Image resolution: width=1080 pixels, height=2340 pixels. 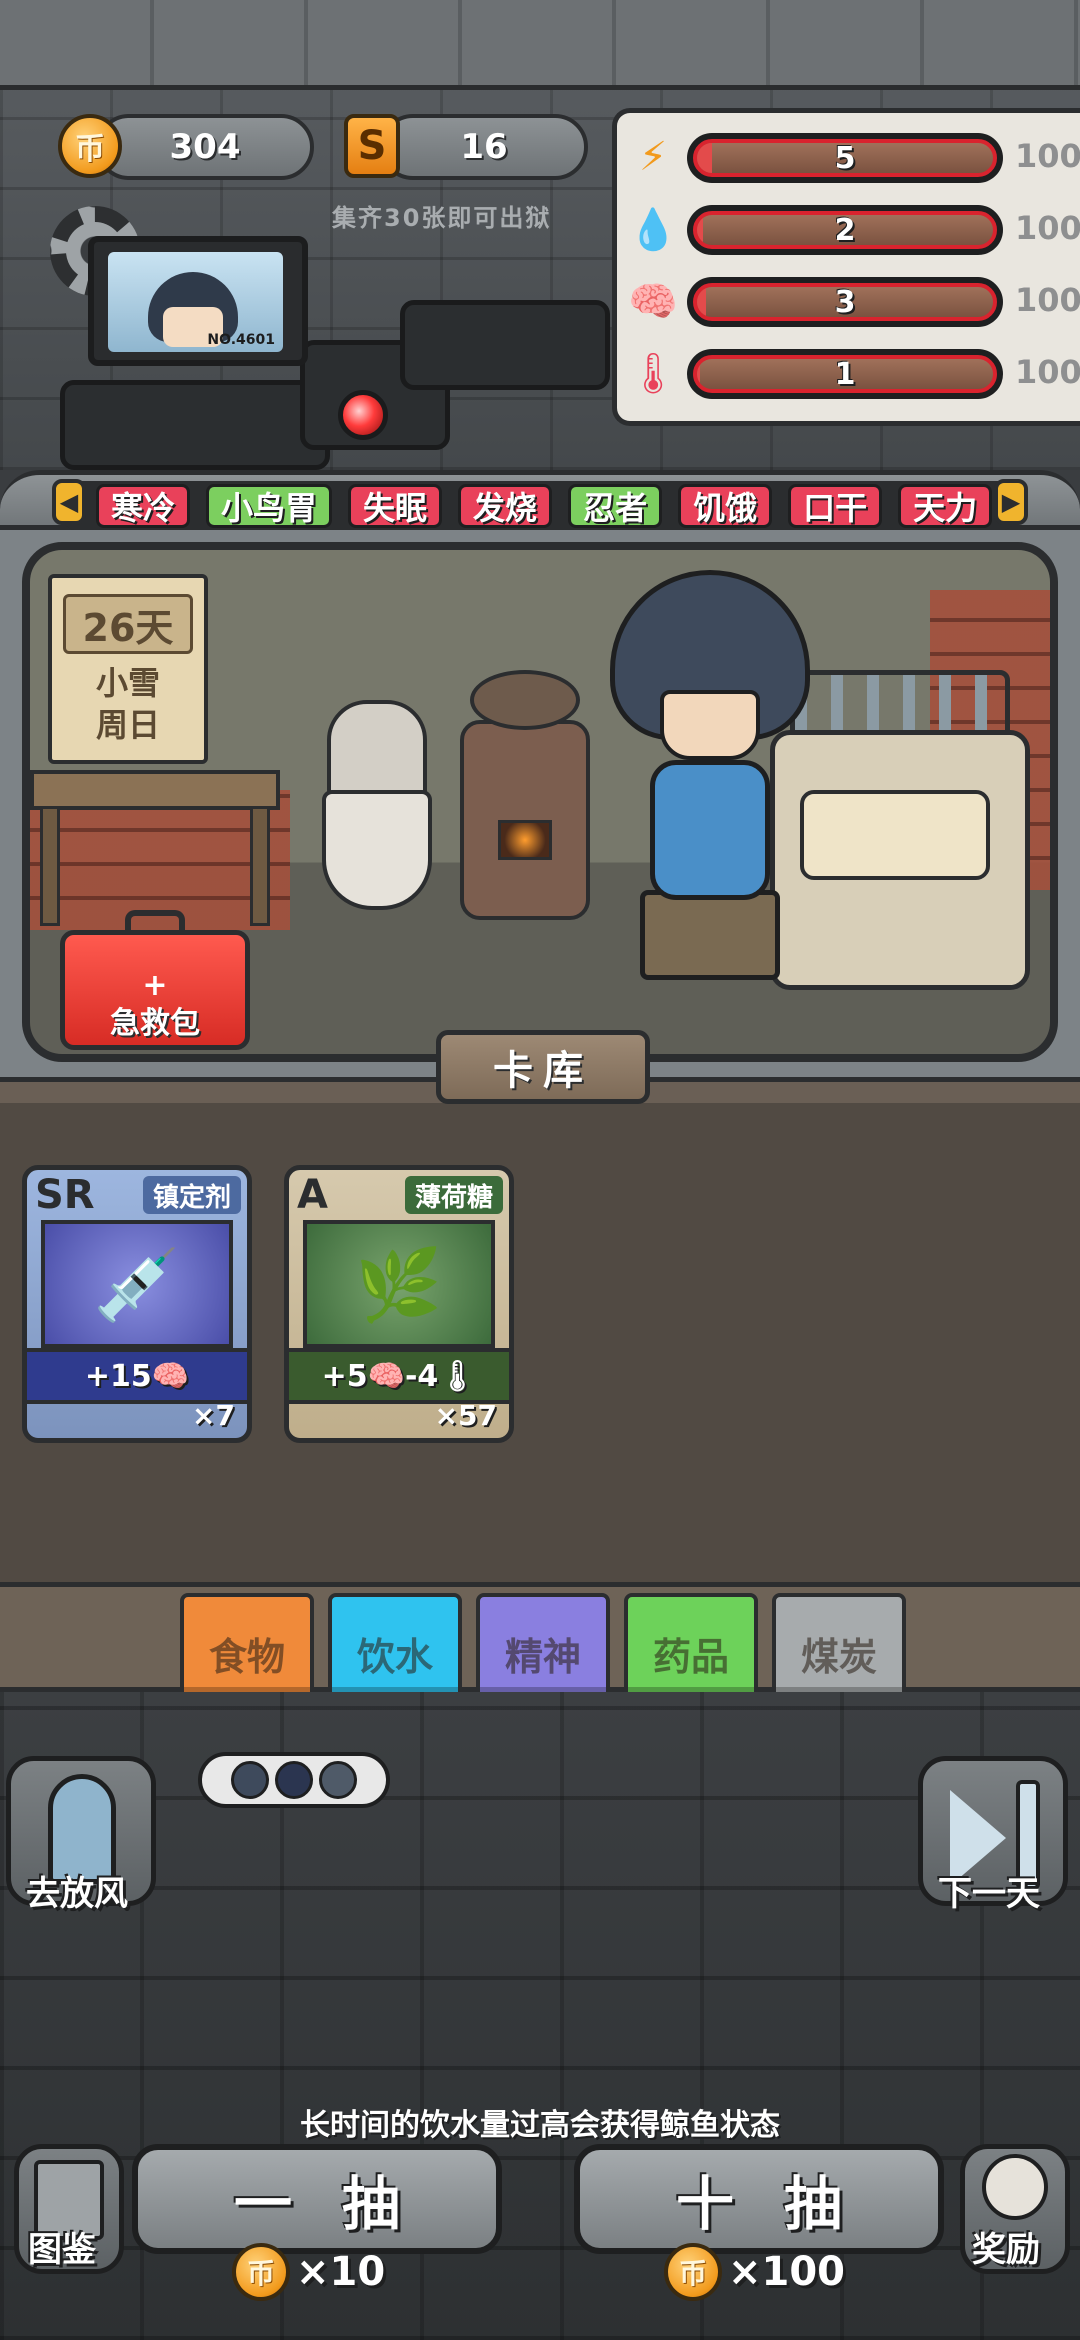 What do you see at coordinates (155, 790) in the screenshot?
I see `desk` at bounding box center [155, 790].